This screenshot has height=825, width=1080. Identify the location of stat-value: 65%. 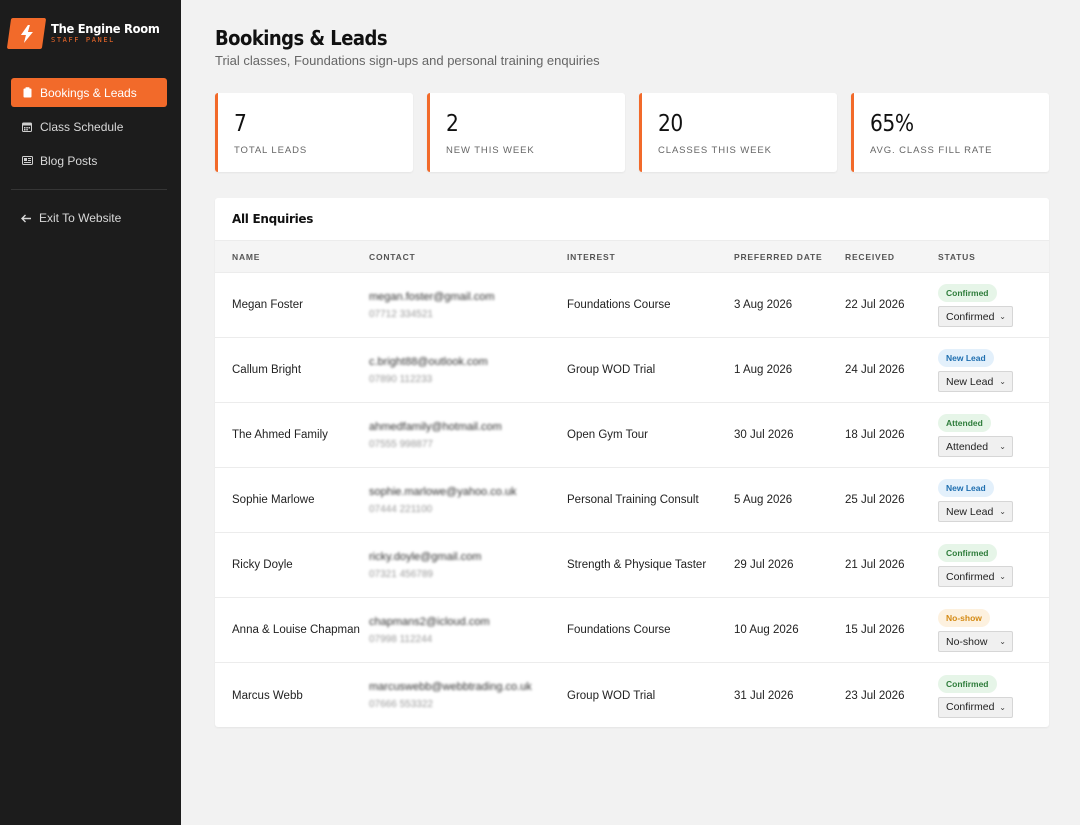
(892, 124).